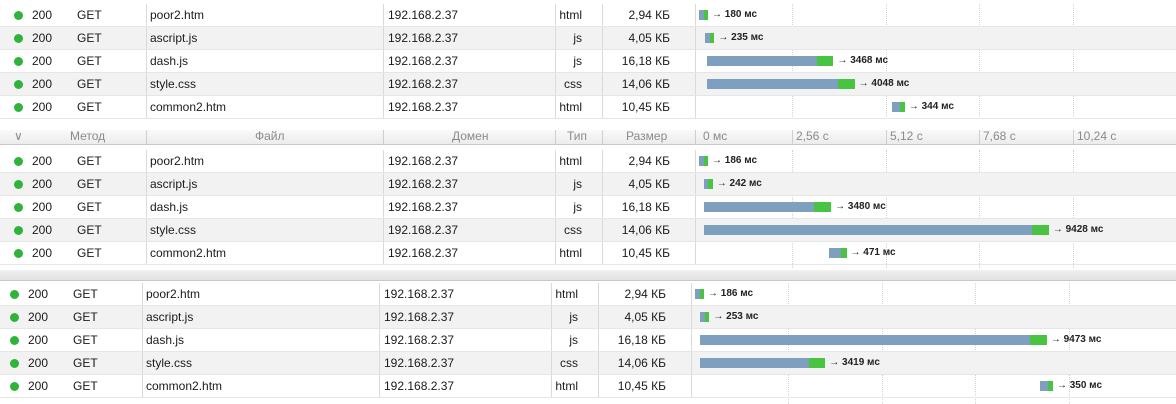 Image resolution: width=1176 pixels, height=404 pixels. Describe the element at coordinates (645, 317) in the screenshot. I see `request-size: 4,05 КБ` at that location.